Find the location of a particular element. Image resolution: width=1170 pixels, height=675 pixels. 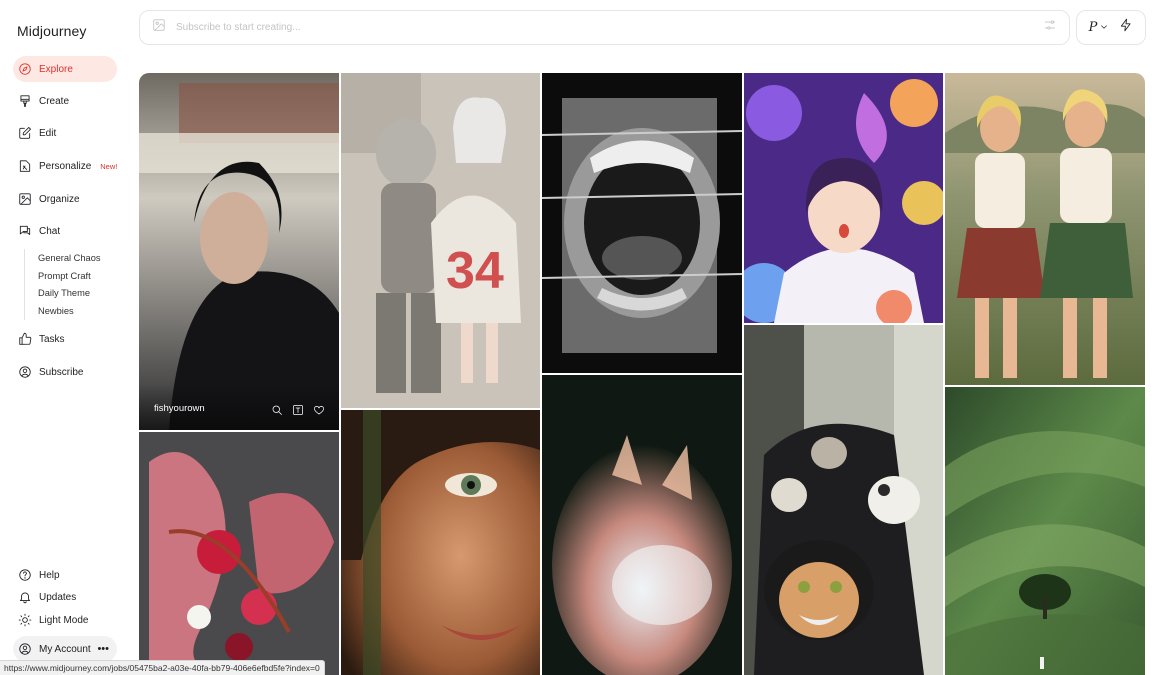

heart-icon is located at coordinates (319, 410).